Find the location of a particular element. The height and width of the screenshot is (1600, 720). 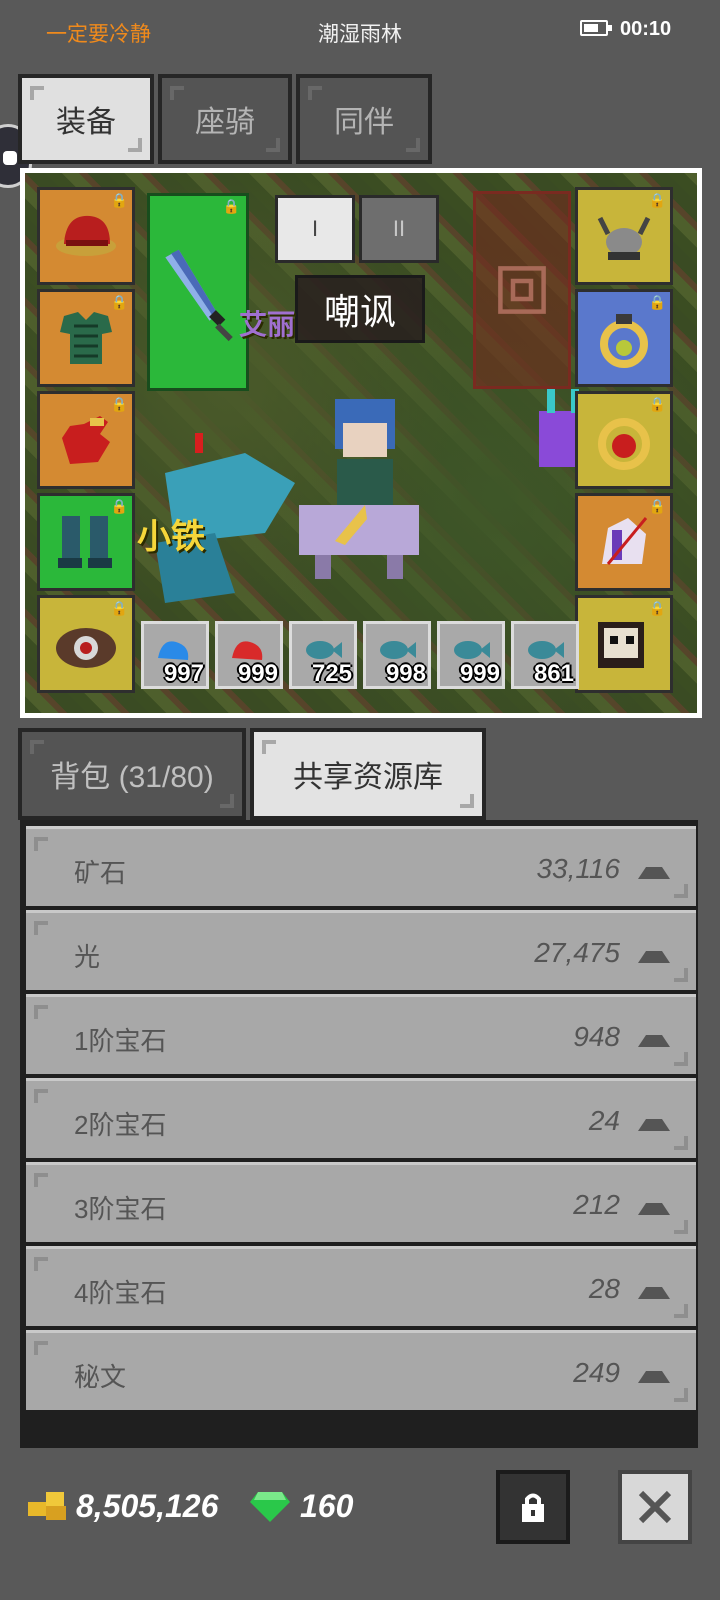

potion-quantity: 997 is located at coordinates (183, 673).